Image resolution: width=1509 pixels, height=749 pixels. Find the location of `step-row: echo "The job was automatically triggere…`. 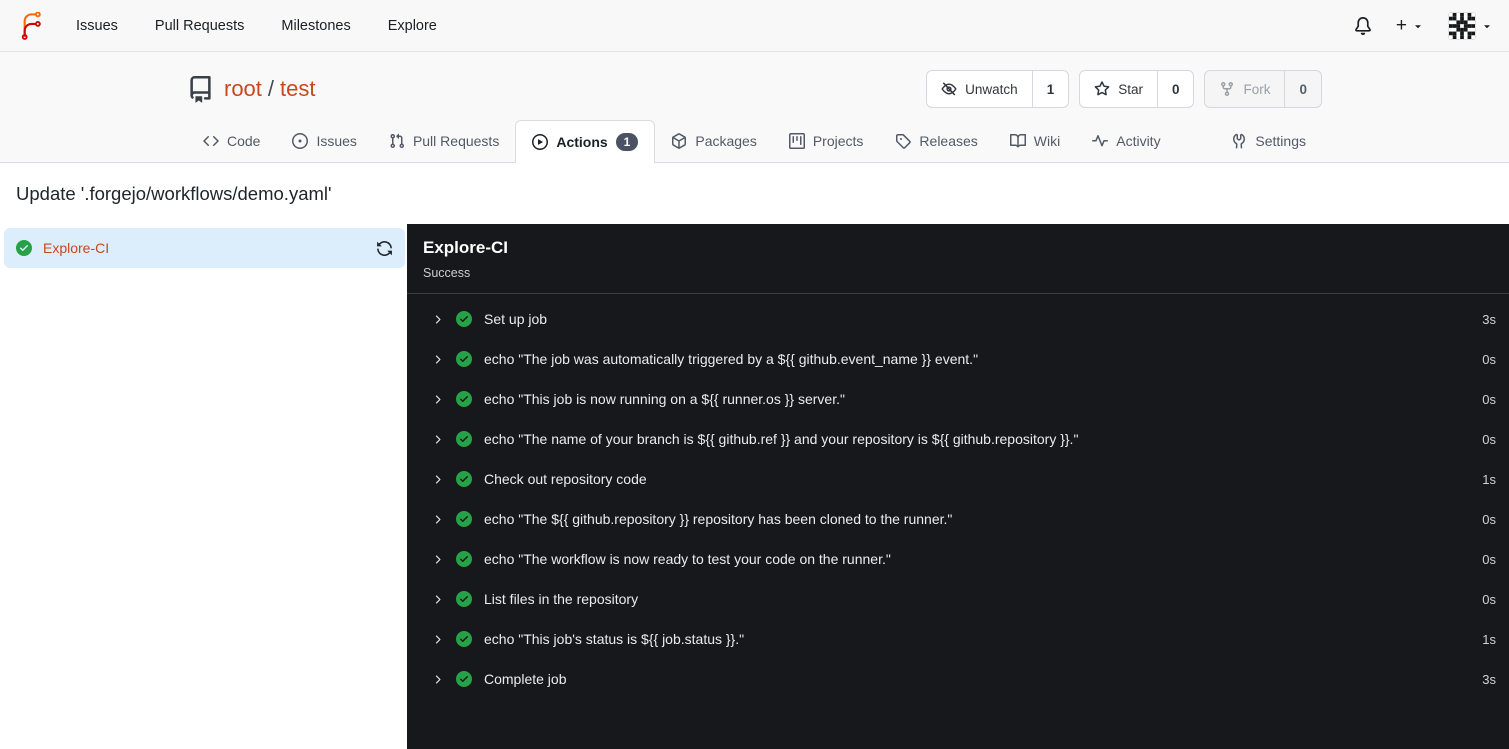

step-row: echo "The job was automatically triggere… is located at coordinates (958, 359).